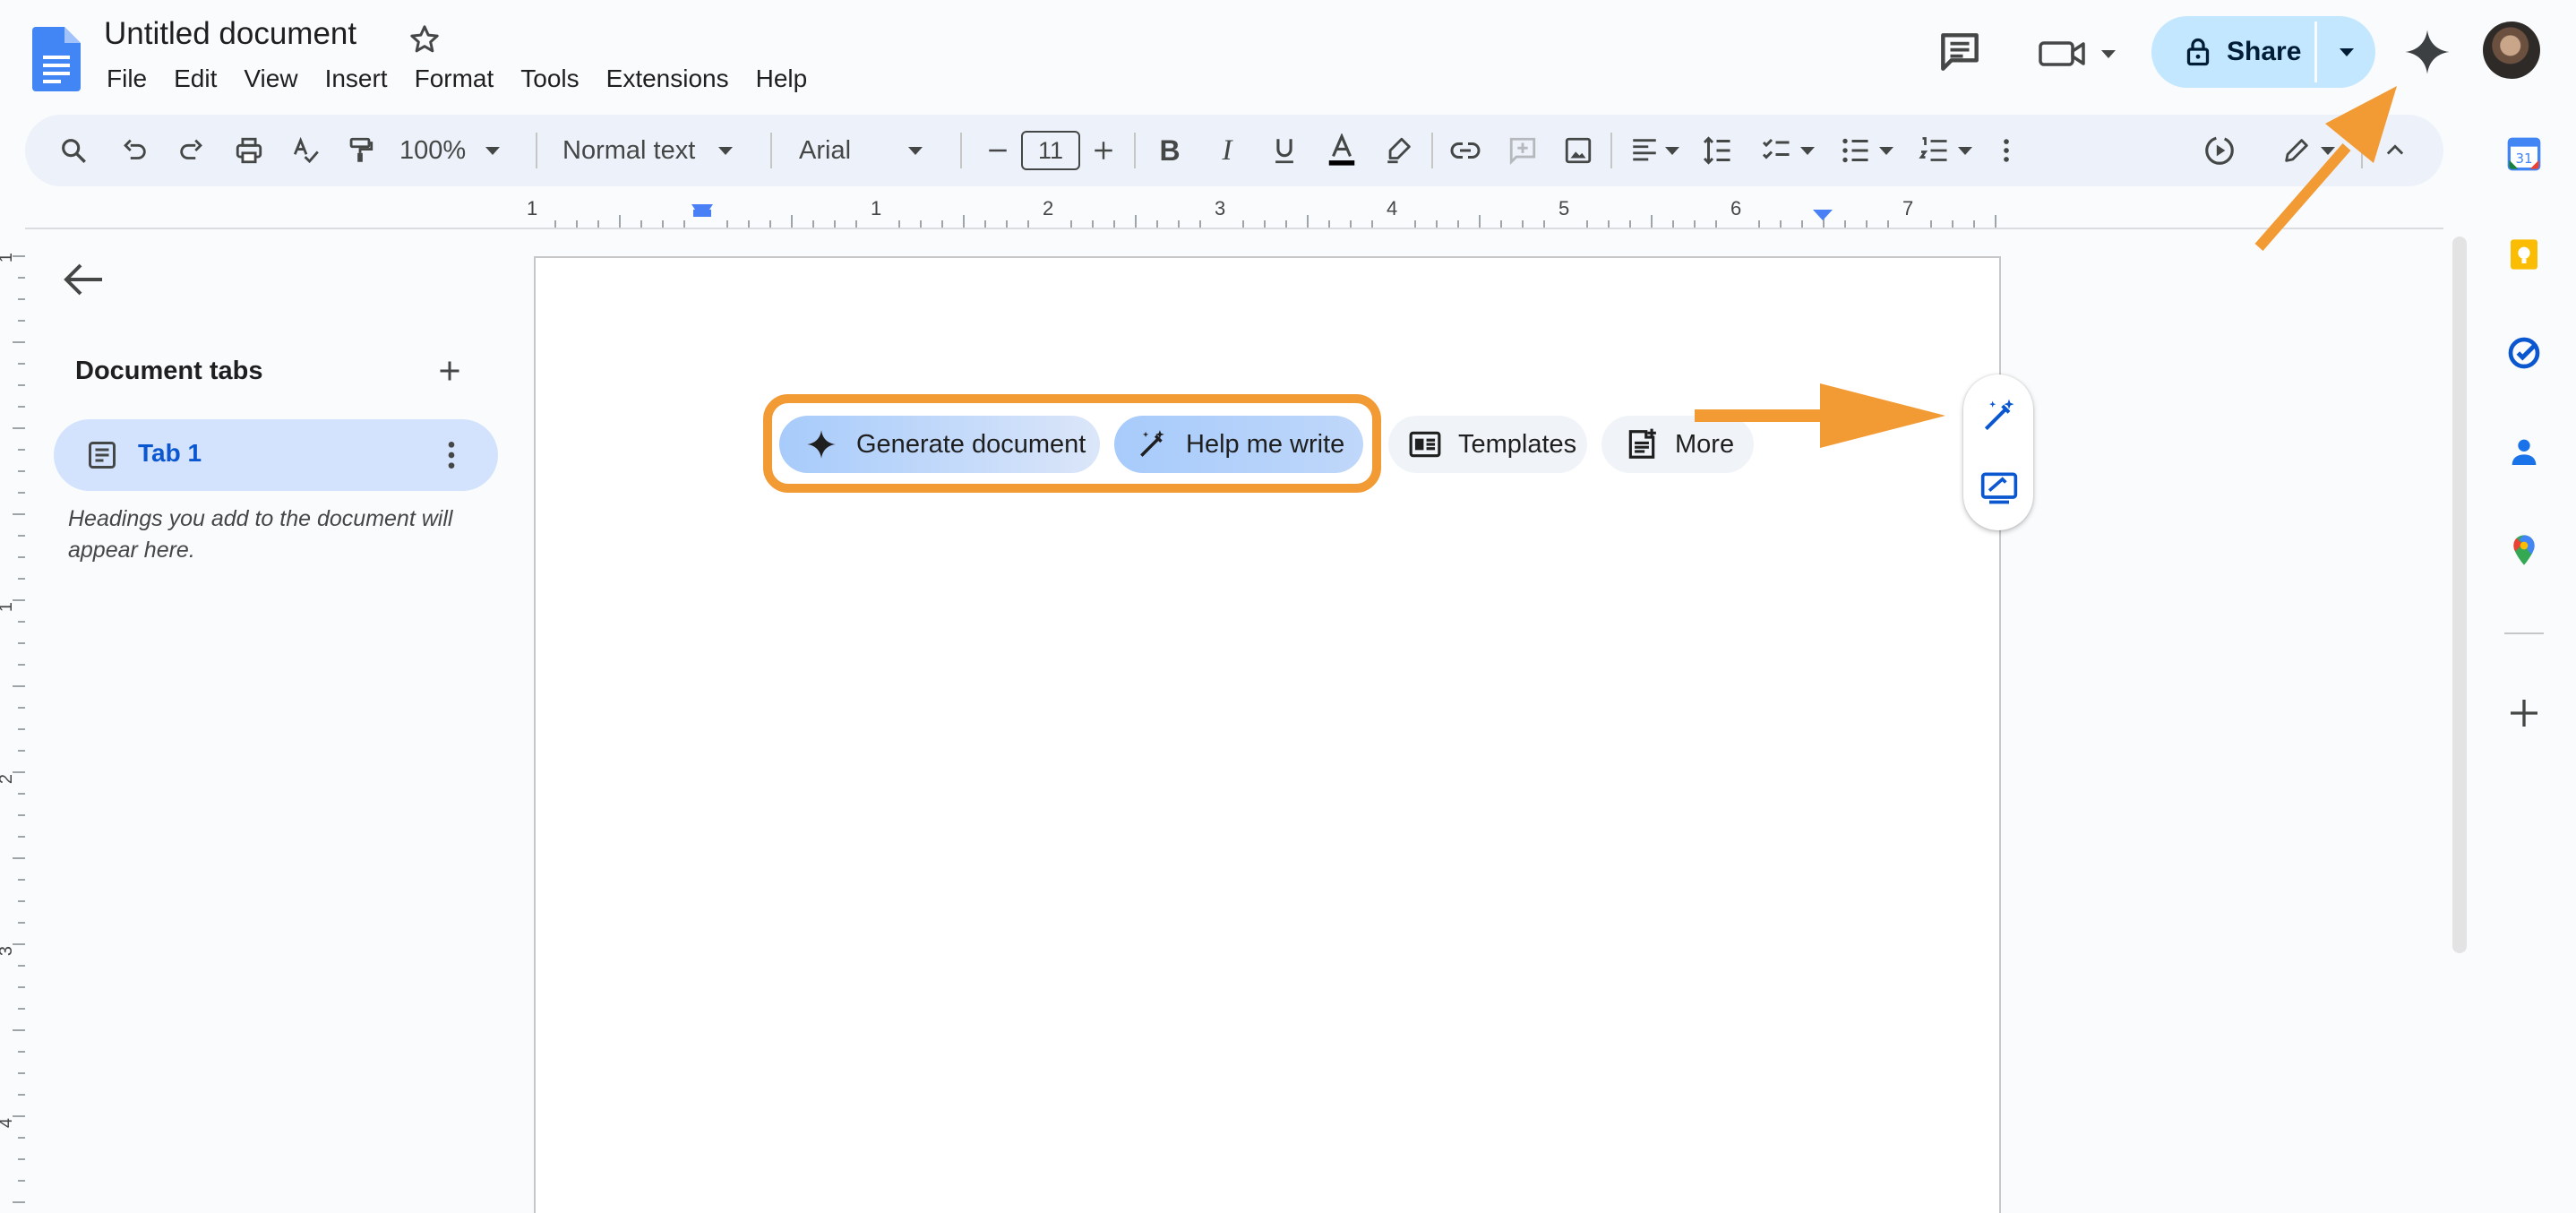 The width and height of the screenshot is (2576, 1213). I want to click on style-select: Normal text, so click(669, 151).